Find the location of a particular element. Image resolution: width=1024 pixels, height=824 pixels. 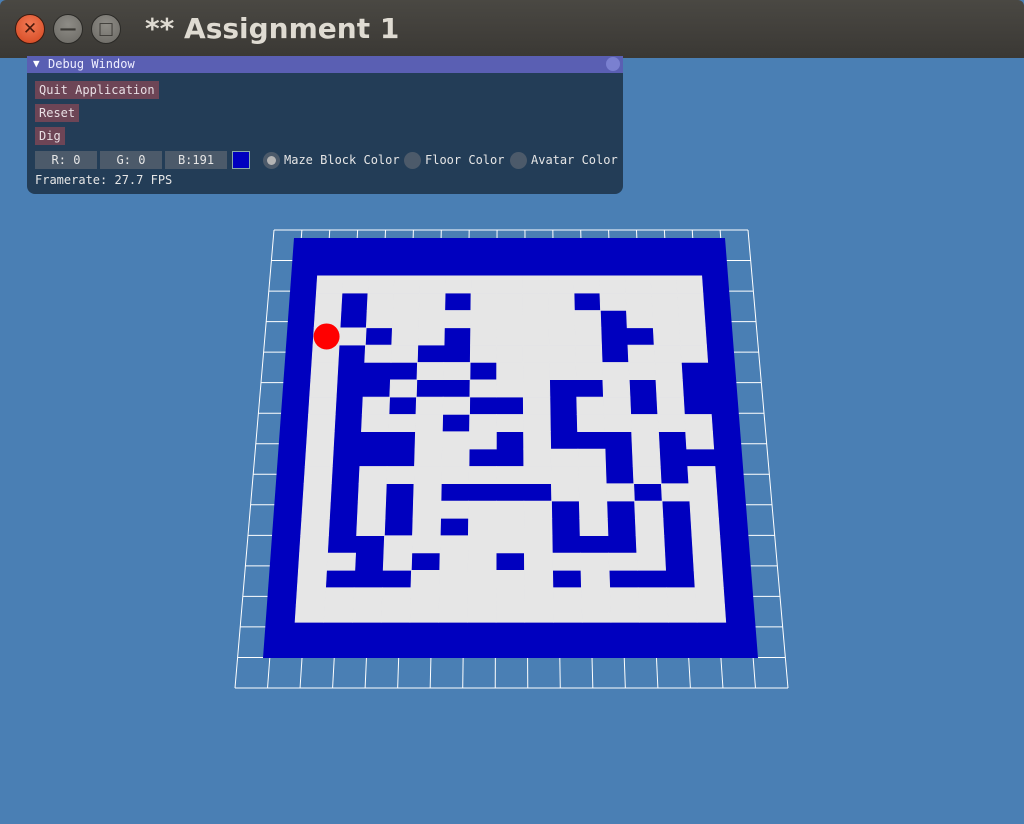

minimize-button: — is located at coordinates (68, 29).